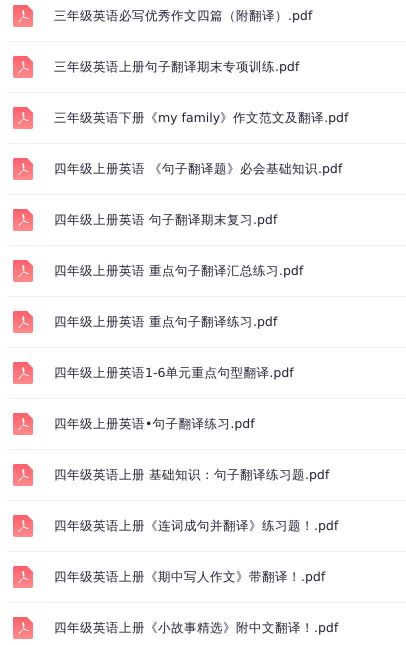  I want to click on file-name: 四年级英语上册 基础知识：句子翻译练习题.pdf, so click(192, 475).